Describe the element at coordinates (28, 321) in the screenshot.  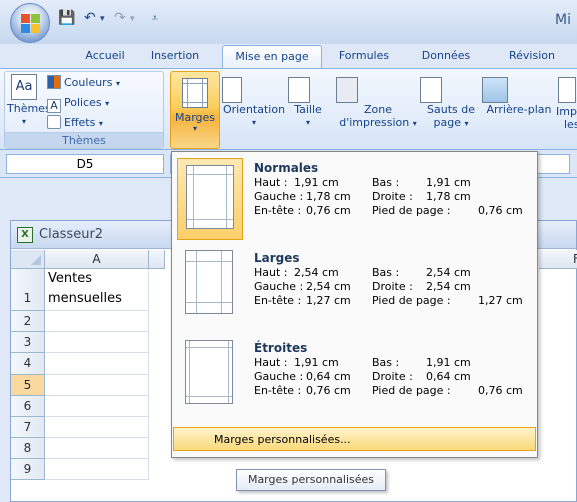
I see `row-header-2: 2` at that location.